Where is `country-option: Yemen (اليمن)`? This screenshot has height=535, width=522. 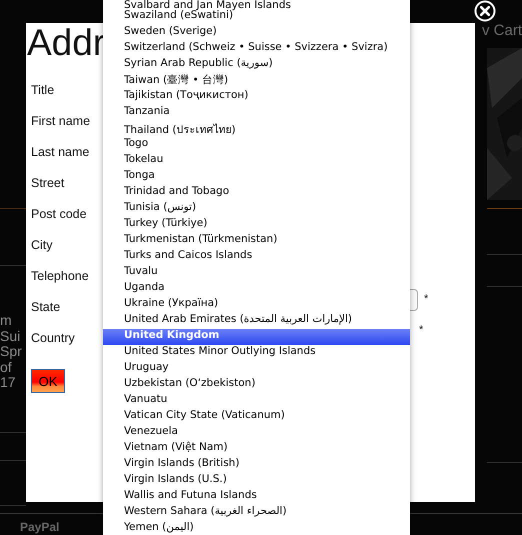
country-option: Yemen (اليمن) is located at coordinates (256, 528).